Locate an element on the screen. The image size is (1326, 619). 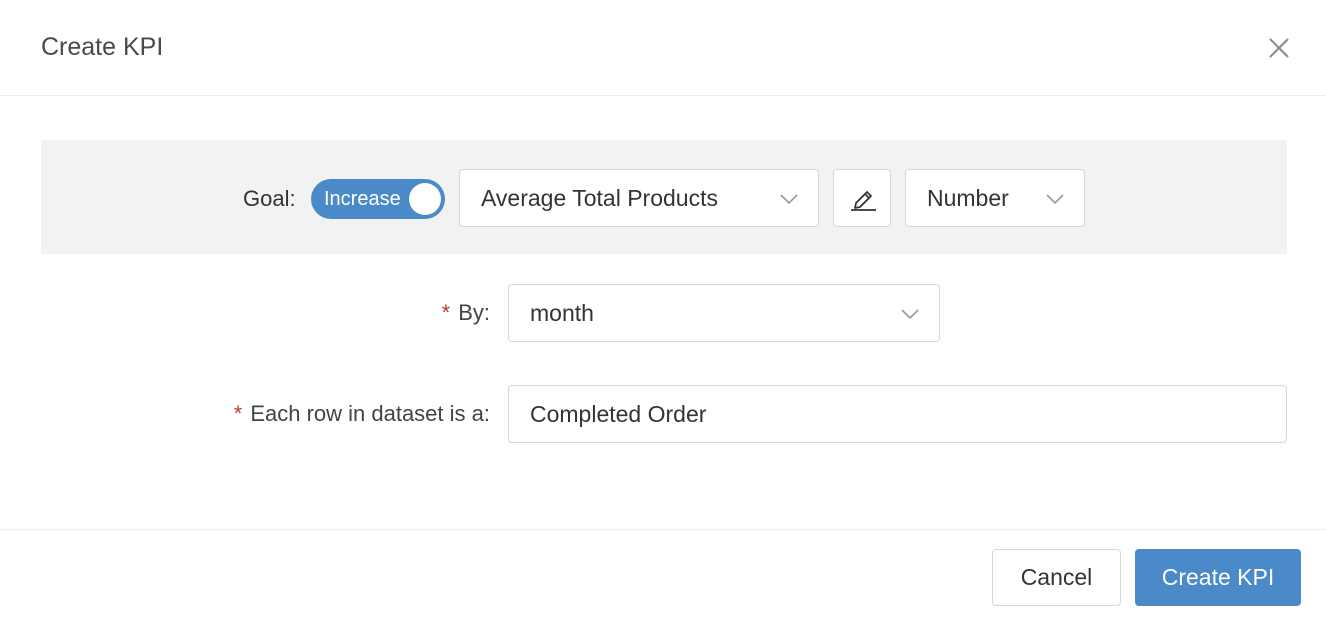
toggle-knob is located at coordinates (425, 199).